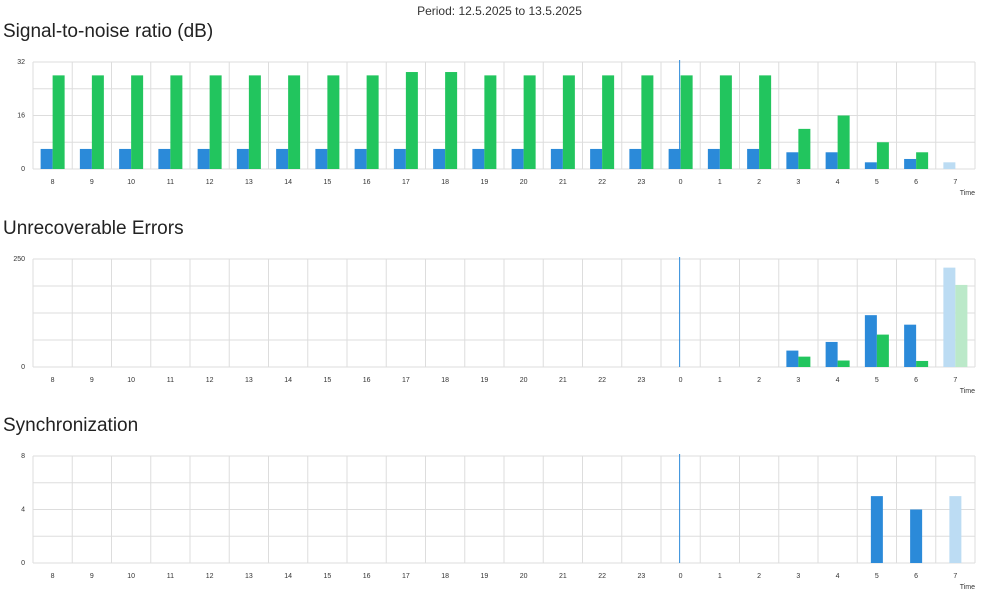 The image size is (999, 598). I want to click on x-tick-label: 1, so click(720, 380).